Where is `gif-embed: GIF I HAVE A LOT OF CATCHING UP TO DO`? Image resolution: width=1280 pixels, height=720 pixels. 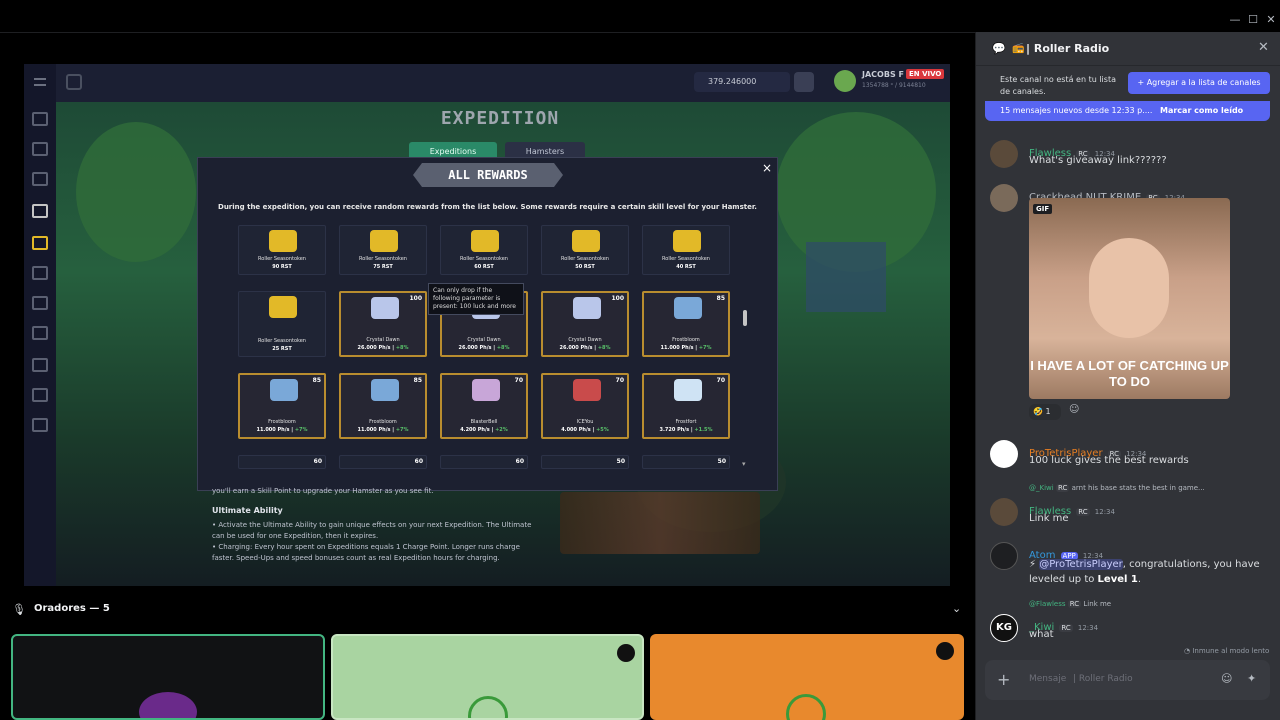
gif-embed: GIF I HAVE A LOT OF CATCHING UP TO DO is located at coordinates (1129, 298).